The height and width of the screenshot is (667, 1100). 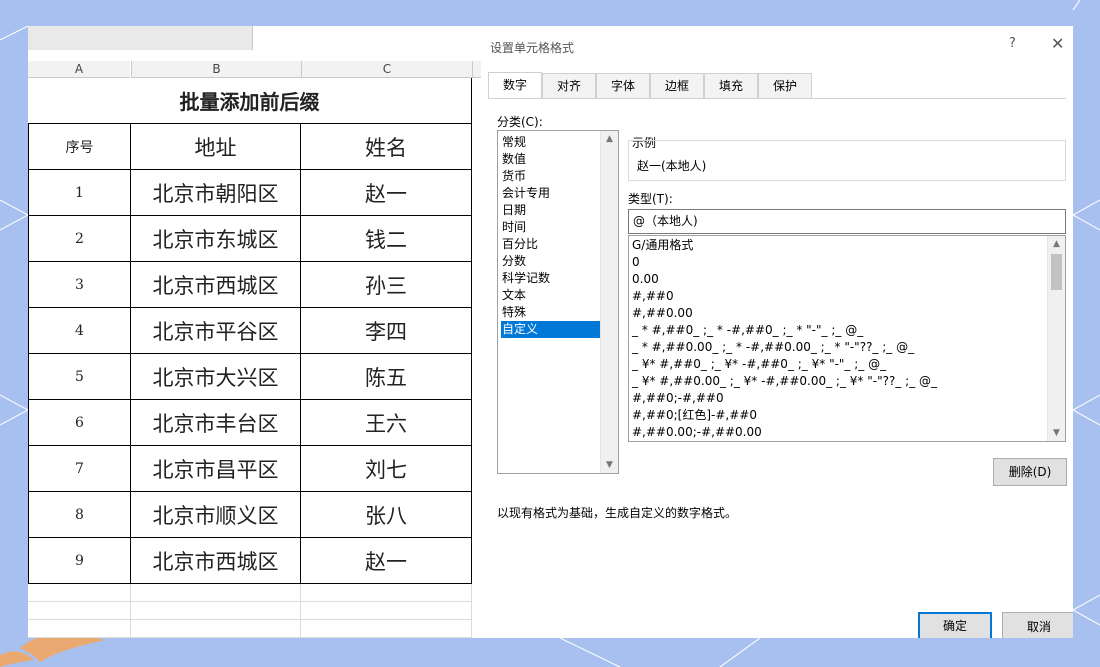 I want to click on category-item: 日期, so click(x=551, y=210).